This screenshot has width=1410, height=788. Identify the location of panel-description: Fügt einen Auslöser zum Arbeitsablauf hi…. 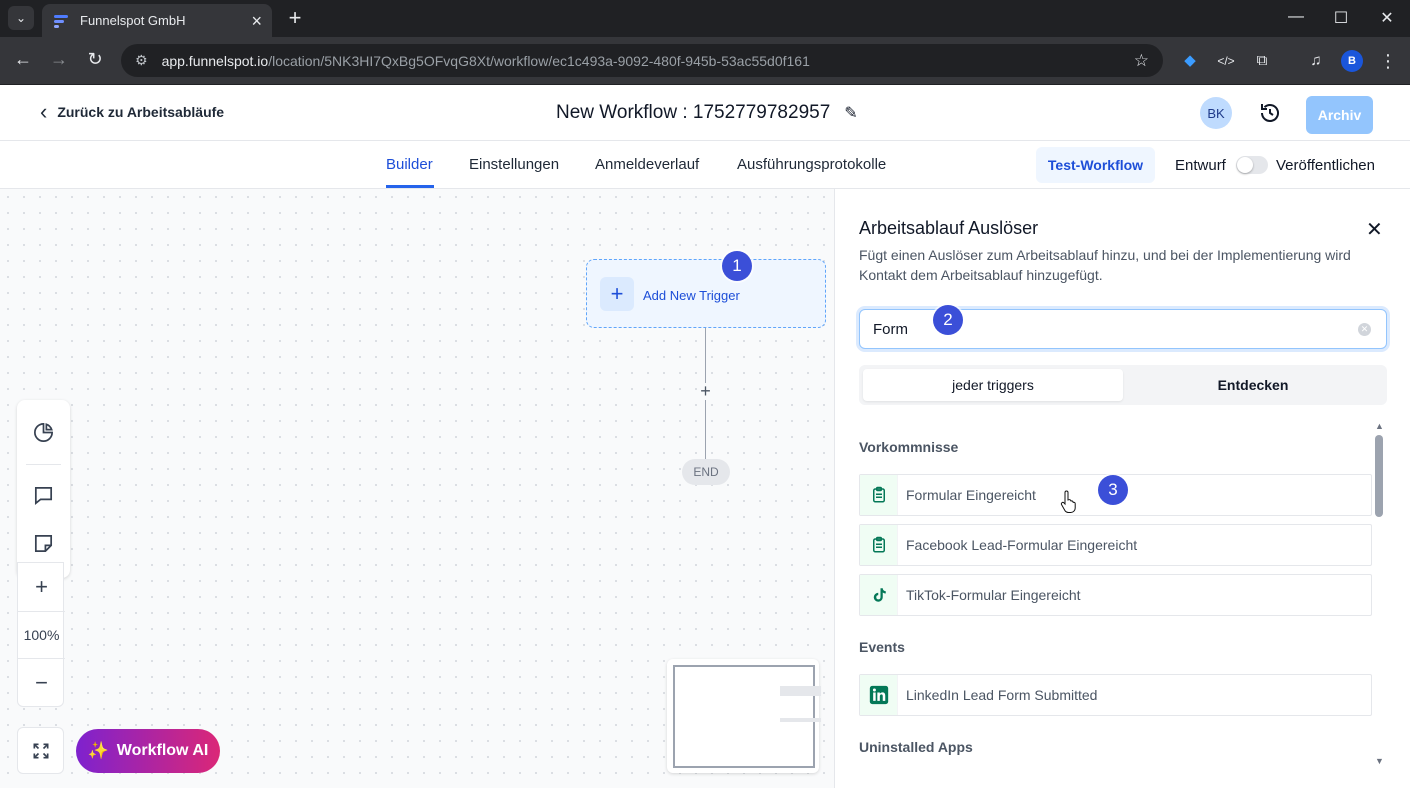
(1105, 265).